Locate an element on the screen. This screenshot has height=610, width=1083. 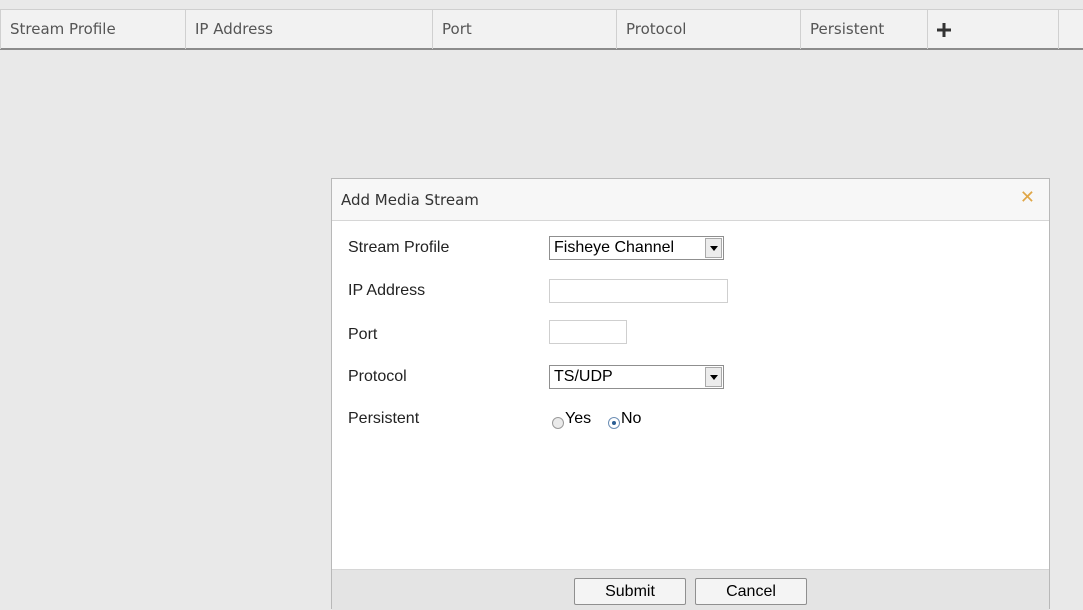
stream-profile-value: Fisheye Channel is located at coordinates (614, 247).